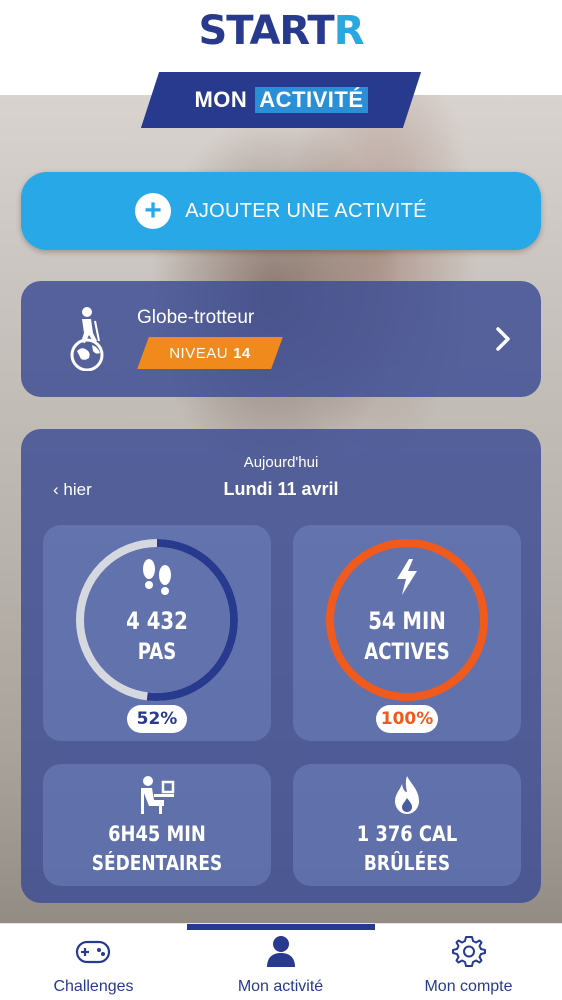  Describe the element at coordinates (407, 652) in the screenshot. I see `active-unit: ACTIVES` at that location.